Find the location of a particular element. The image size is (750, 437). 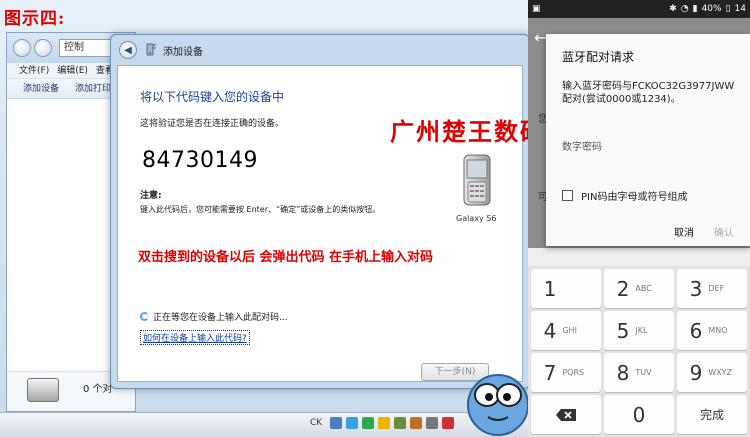

shield-icon is located at coordinates (384, 423).